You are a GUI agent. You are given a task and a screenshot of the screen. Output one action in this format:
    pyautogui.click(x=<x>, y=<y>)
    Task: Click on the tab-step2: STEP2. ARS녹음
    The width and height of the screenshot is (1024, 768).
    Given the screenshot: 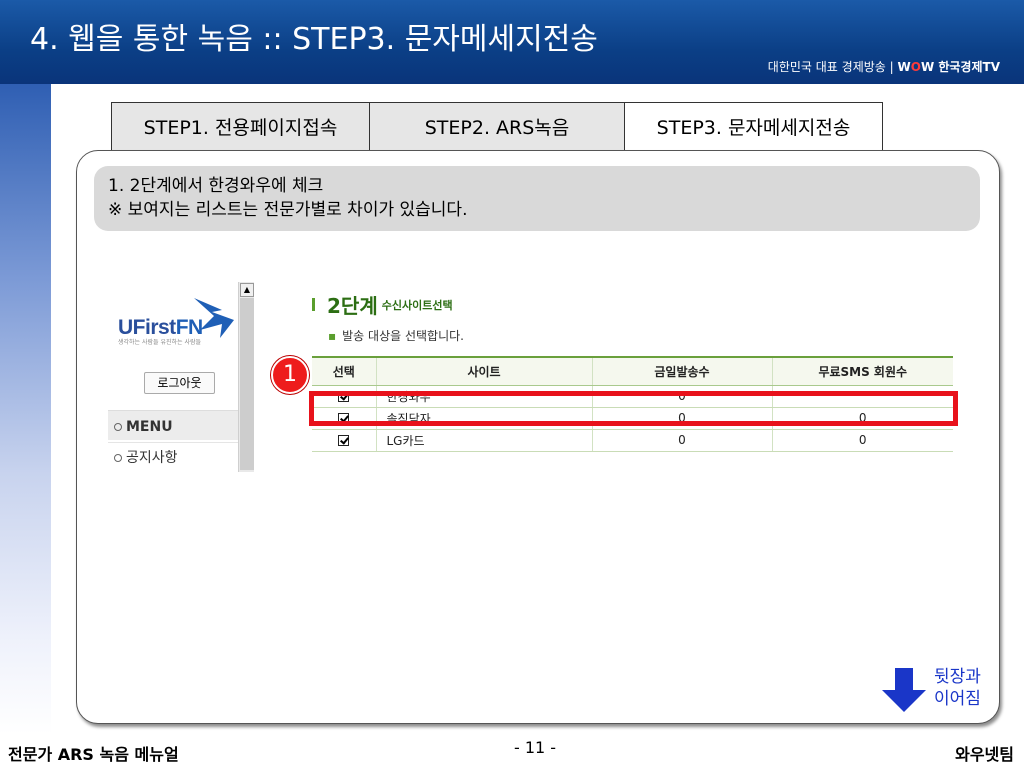 What is the action you would take?
    pyautogui.click(x=497, y=126)
    